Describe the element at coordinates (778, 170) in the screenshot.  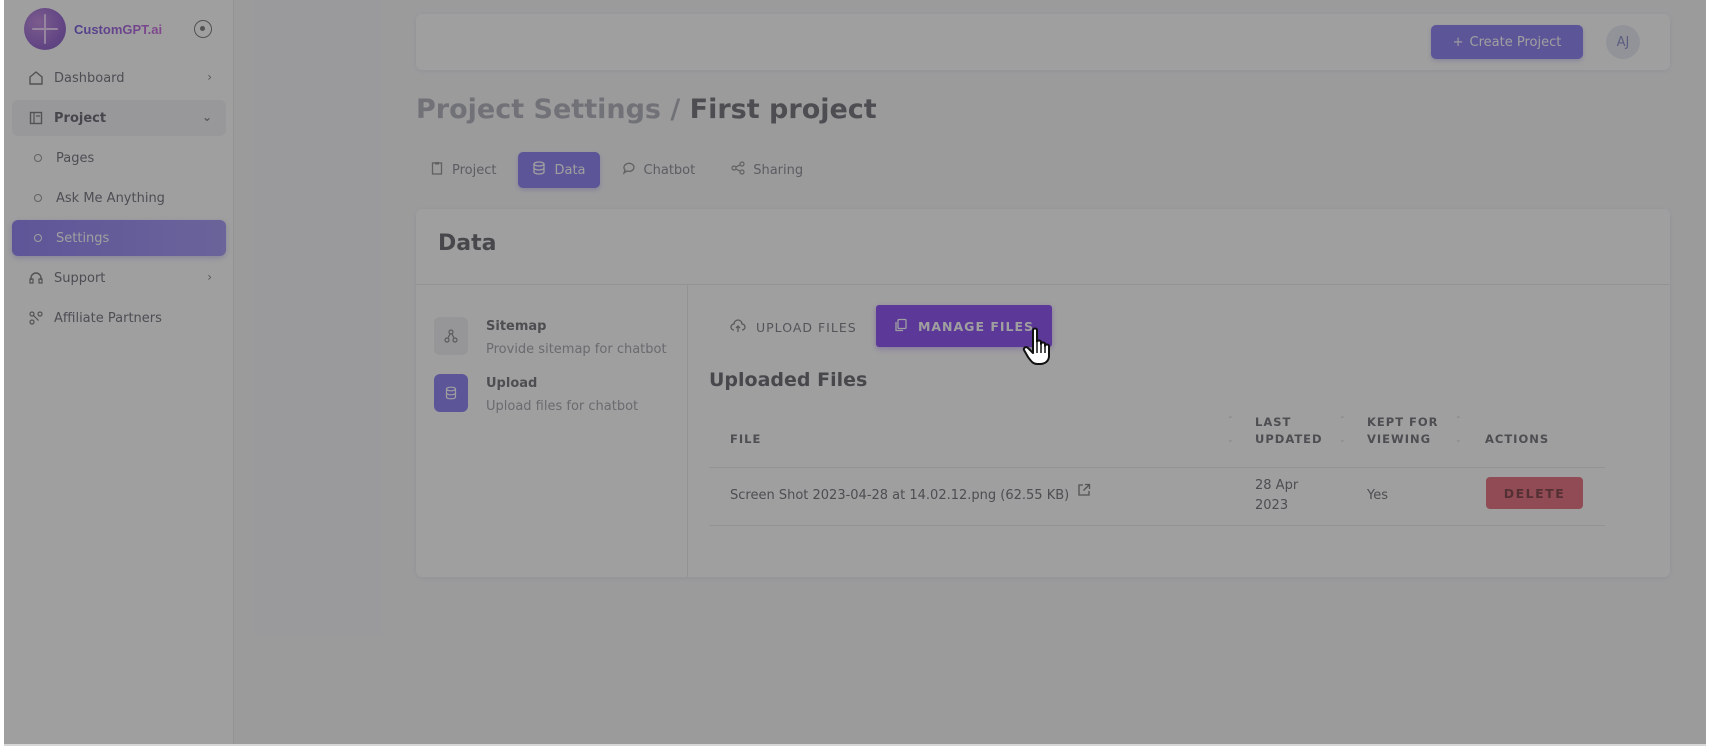
I see `tab-label: Sharing` at that location.